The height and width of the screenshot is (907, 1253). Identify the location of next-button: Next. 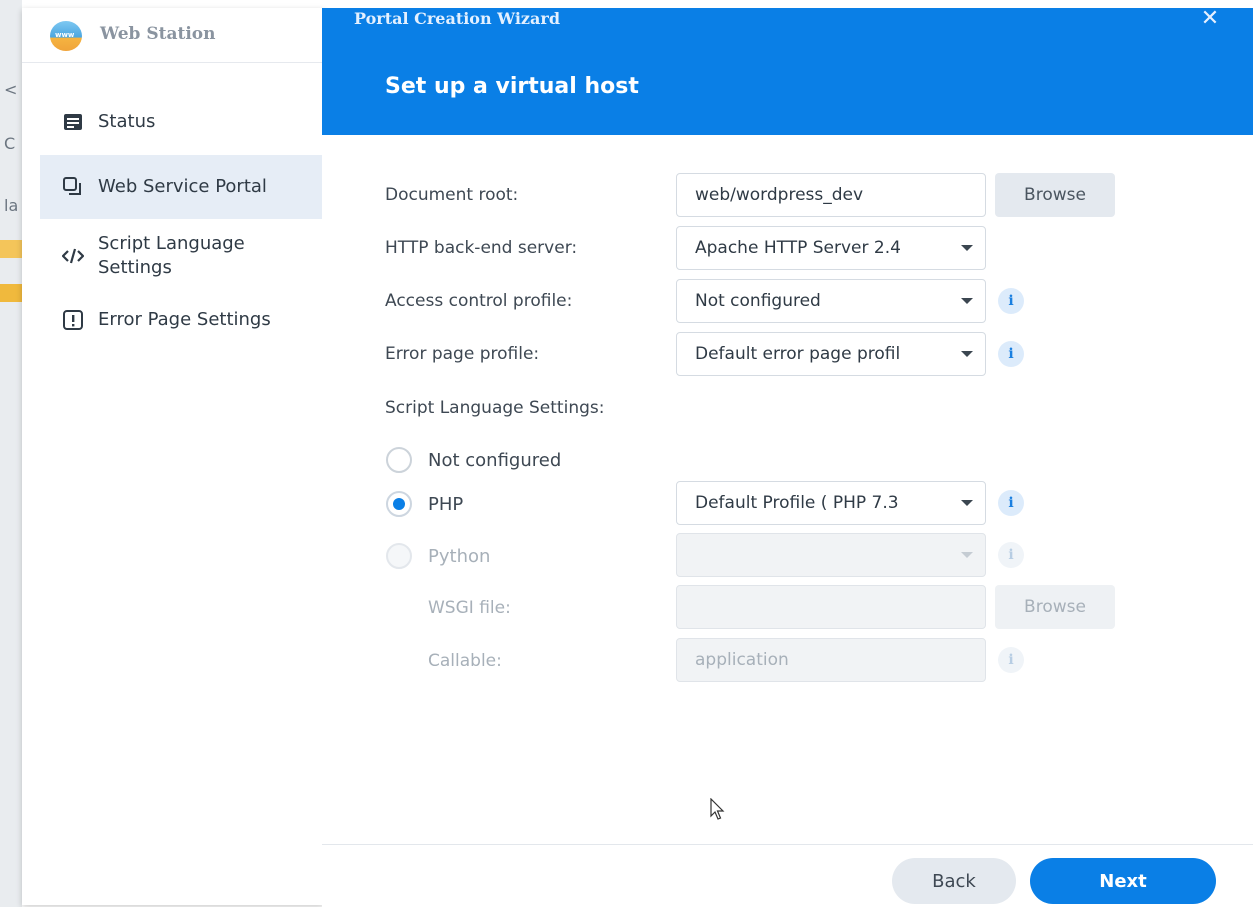
(1123, 881).